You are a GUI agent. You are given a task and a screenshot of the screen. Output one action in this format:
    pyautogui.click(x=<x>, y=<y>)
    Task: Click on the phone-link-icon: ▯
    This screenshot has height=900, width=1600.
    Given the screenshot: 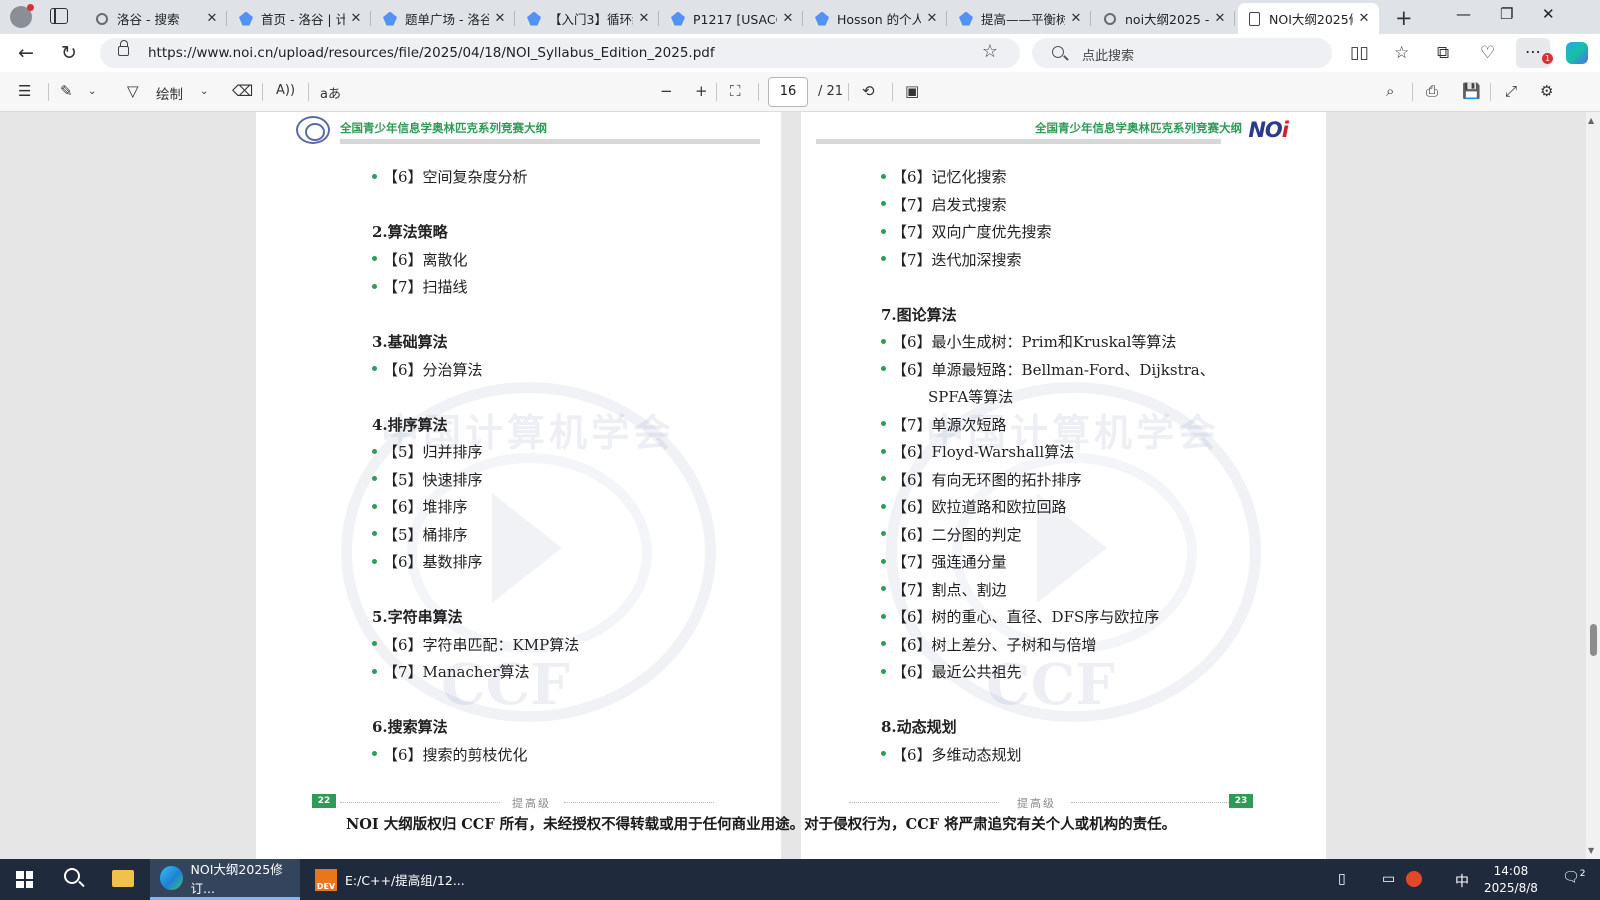 What is the action you would take?
    pyautogui.click(x=1342, y=879)
    